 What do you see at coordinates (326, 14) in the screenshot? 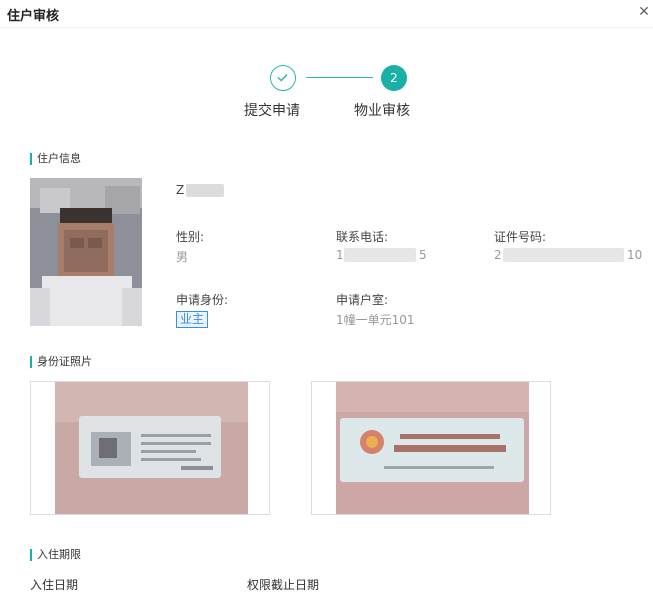
I see `dialog-header: 住户审核 ✕` at bounding box center [326, 14].